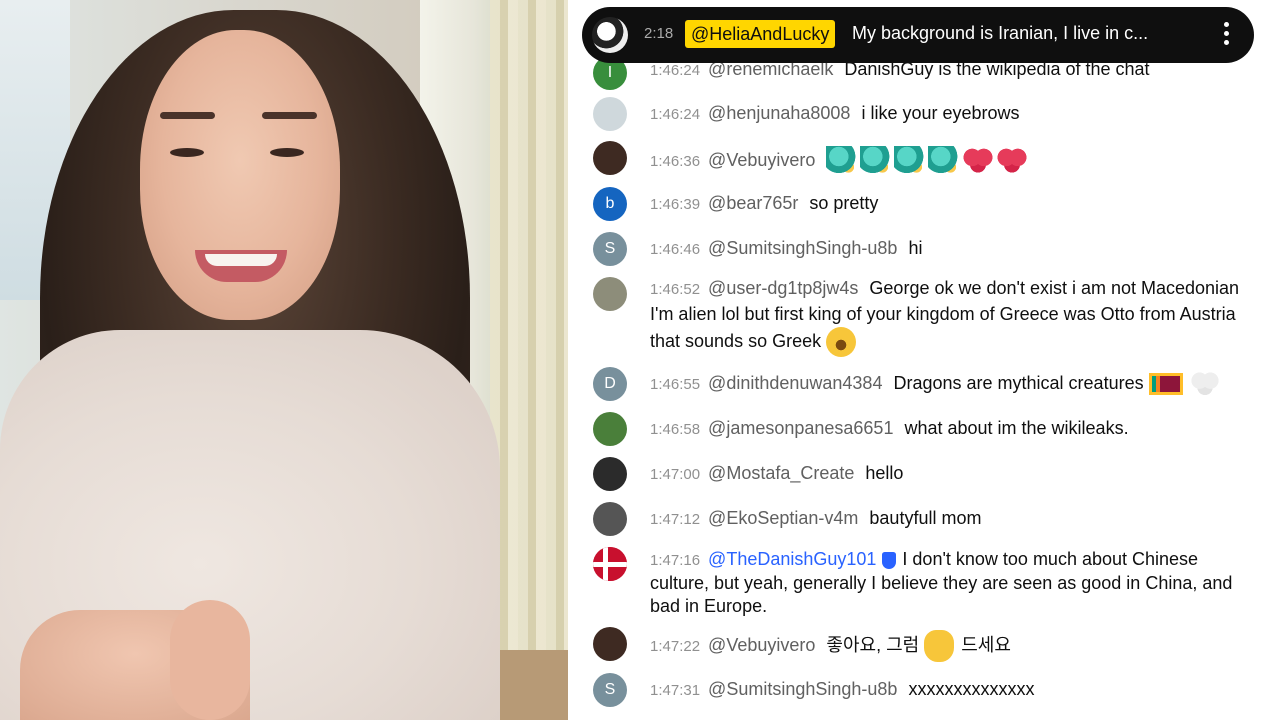 The width and height of the screenshot is (1280, 720). What do you see at coordinates (781, 473) in the screenshot?
I see `message-author: @Mostafa_Create` at bounding box center [781, 473].